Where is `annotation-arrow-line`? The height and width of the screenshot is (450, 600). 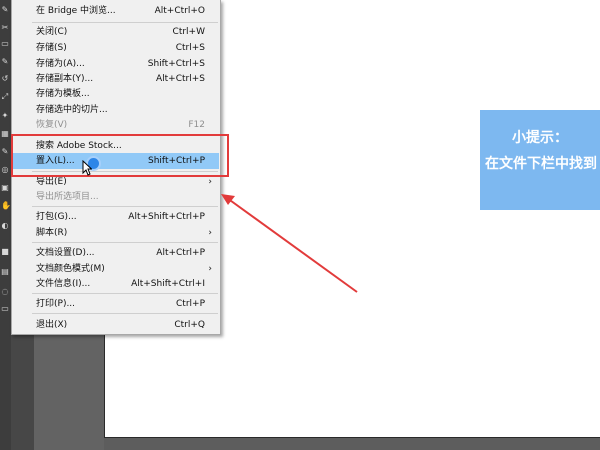 annotation-arrow-line is located at coordinates (292, 245).